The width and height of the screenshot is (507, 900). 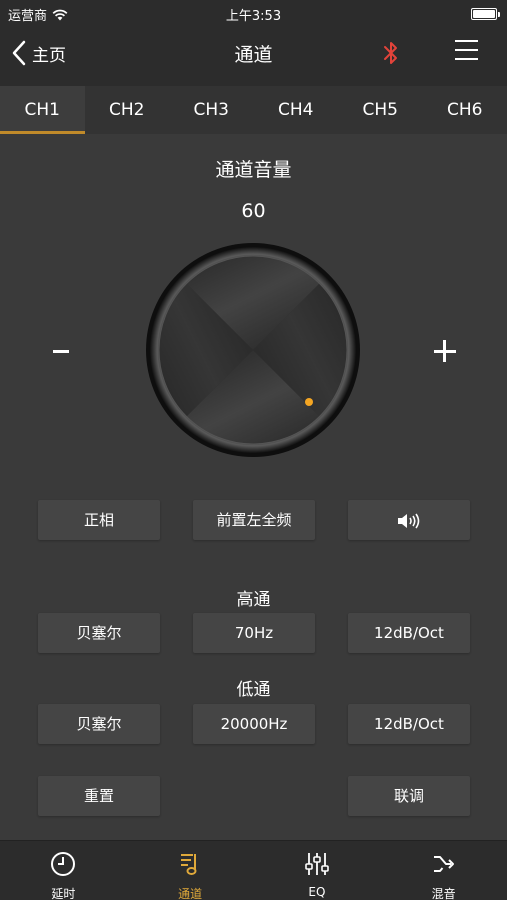 I want to click on tab-mix-label: 混音, so click(x=443, y=893).